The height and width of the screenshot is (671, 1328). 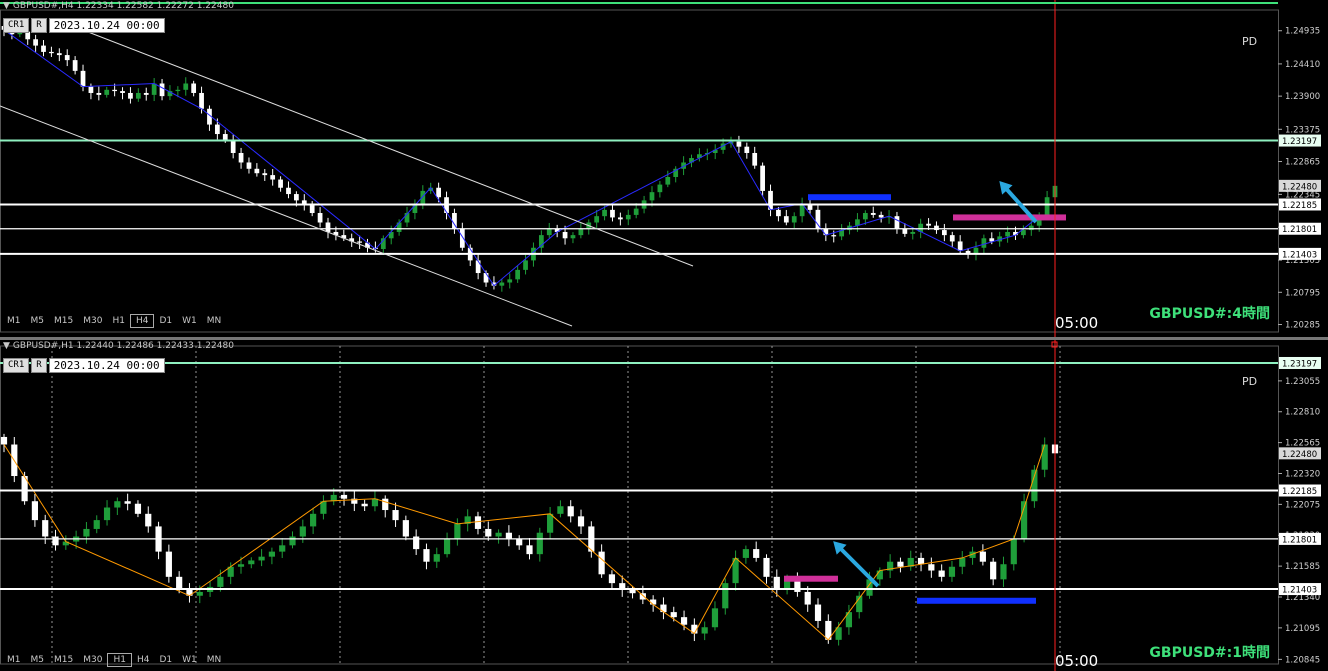 I want to click on pd-label: PD, so click(x=1250, y=381).